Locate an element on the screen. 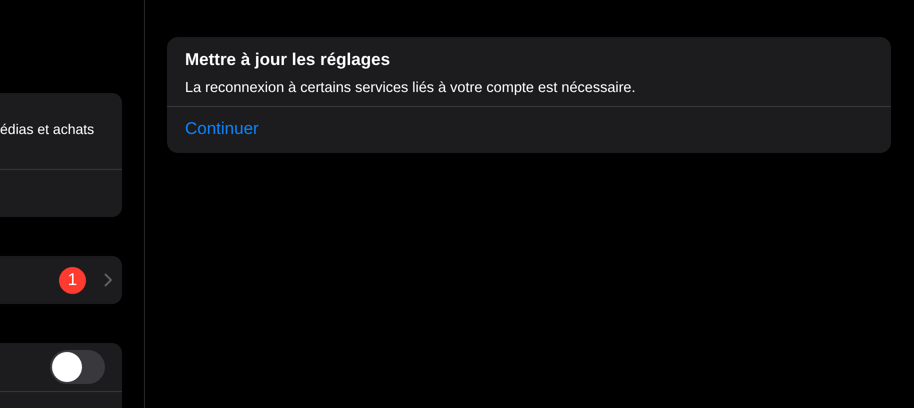  chevron-right-icon is located at coordinates (108, 280).